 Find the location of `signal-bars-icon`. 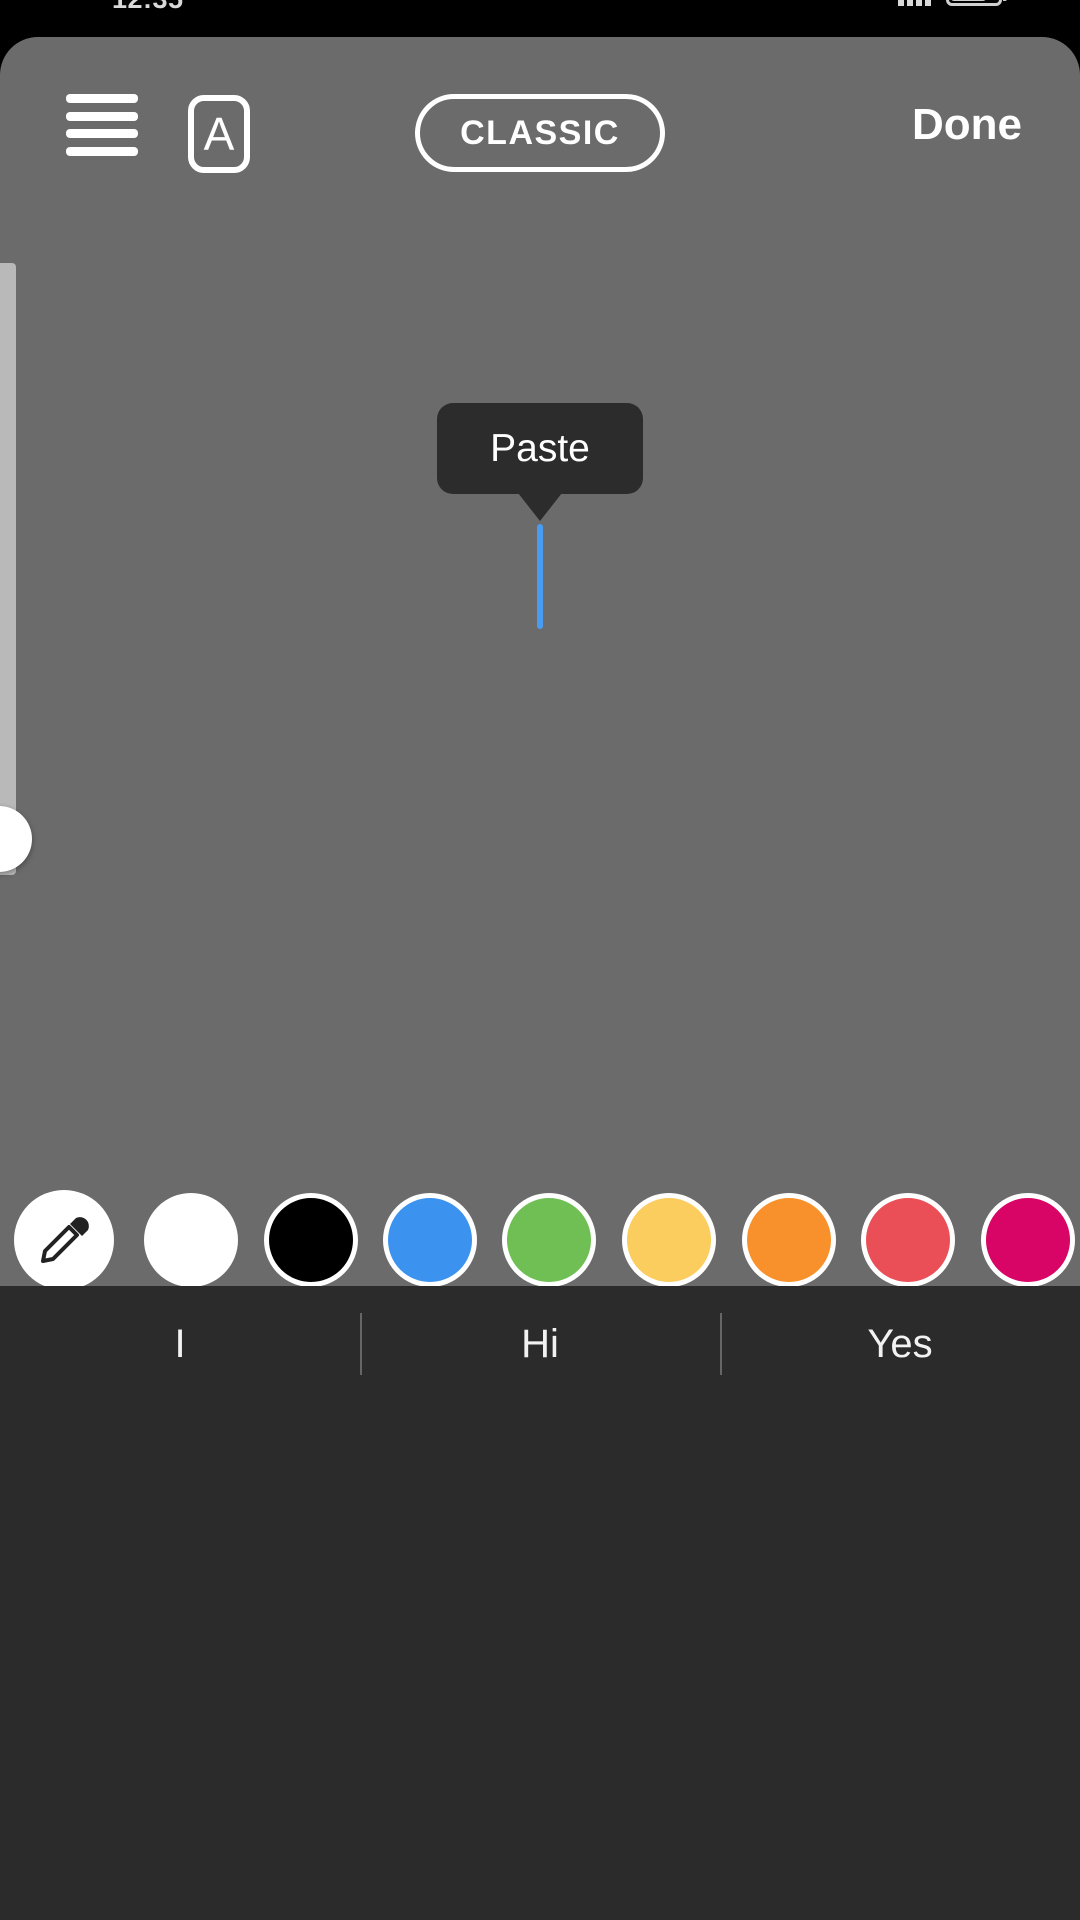

signal-bars-icon is located at coordinates (915, 3).